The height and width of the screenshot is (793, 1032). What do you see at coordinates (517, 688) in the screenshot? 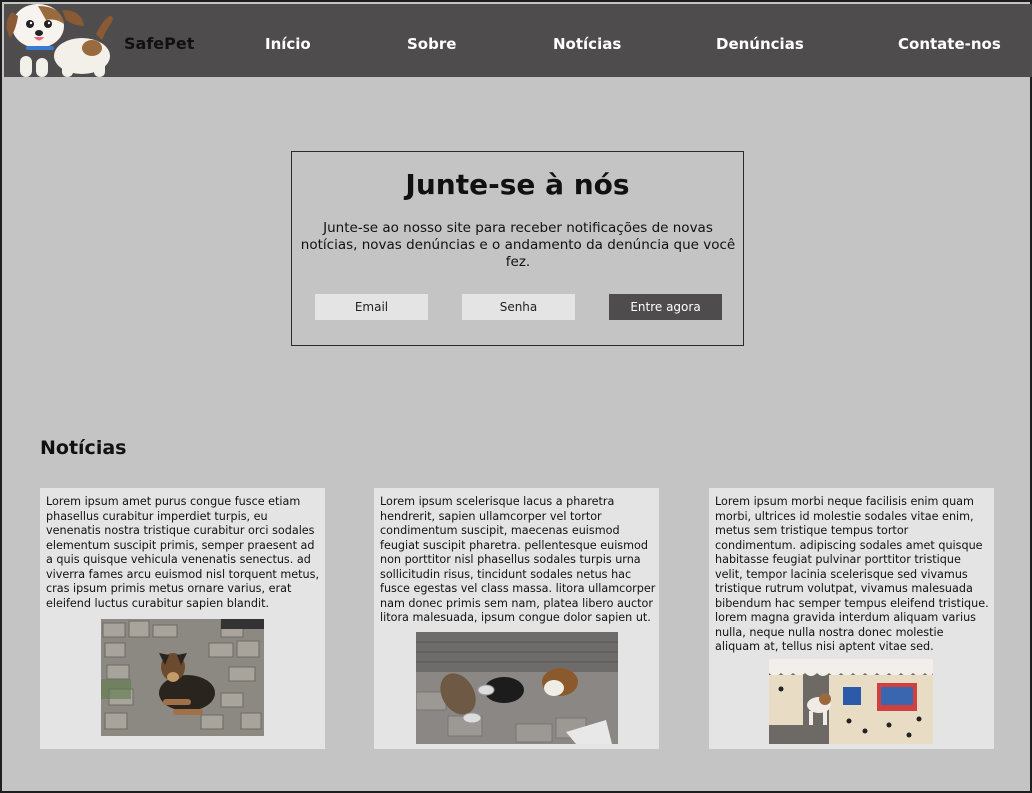
I see `cats-photo-image` at bounding box center [517, 688].